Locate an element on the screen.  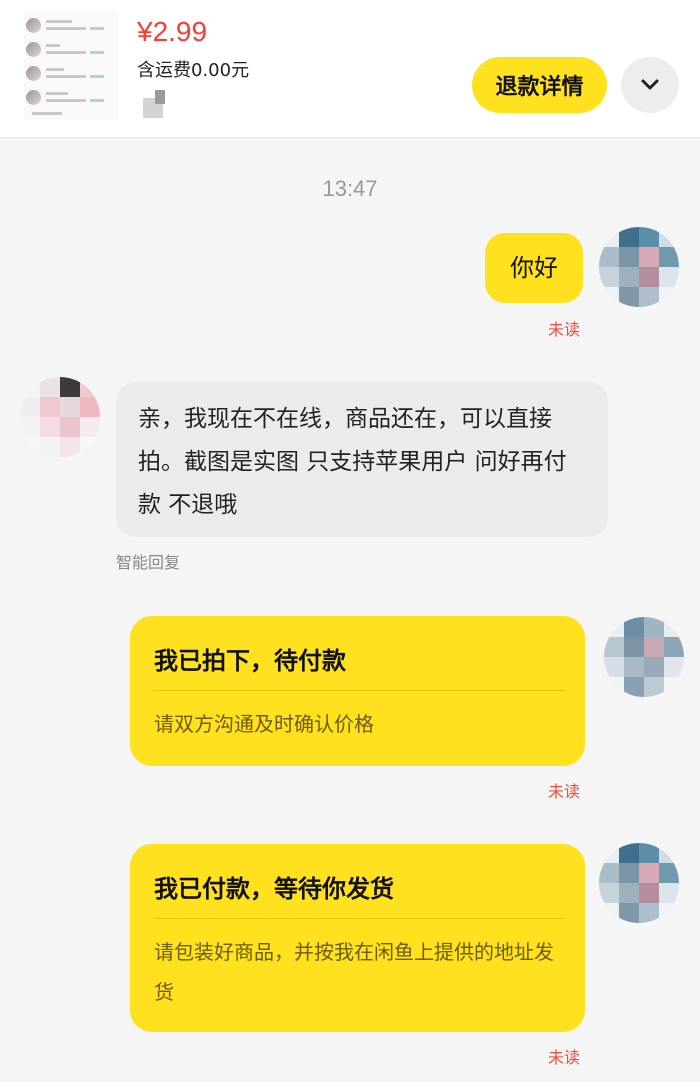
card-description: 请包装好商品，并按我在闲鱼上提供的地址发货 is located at coordinates (354, 972).